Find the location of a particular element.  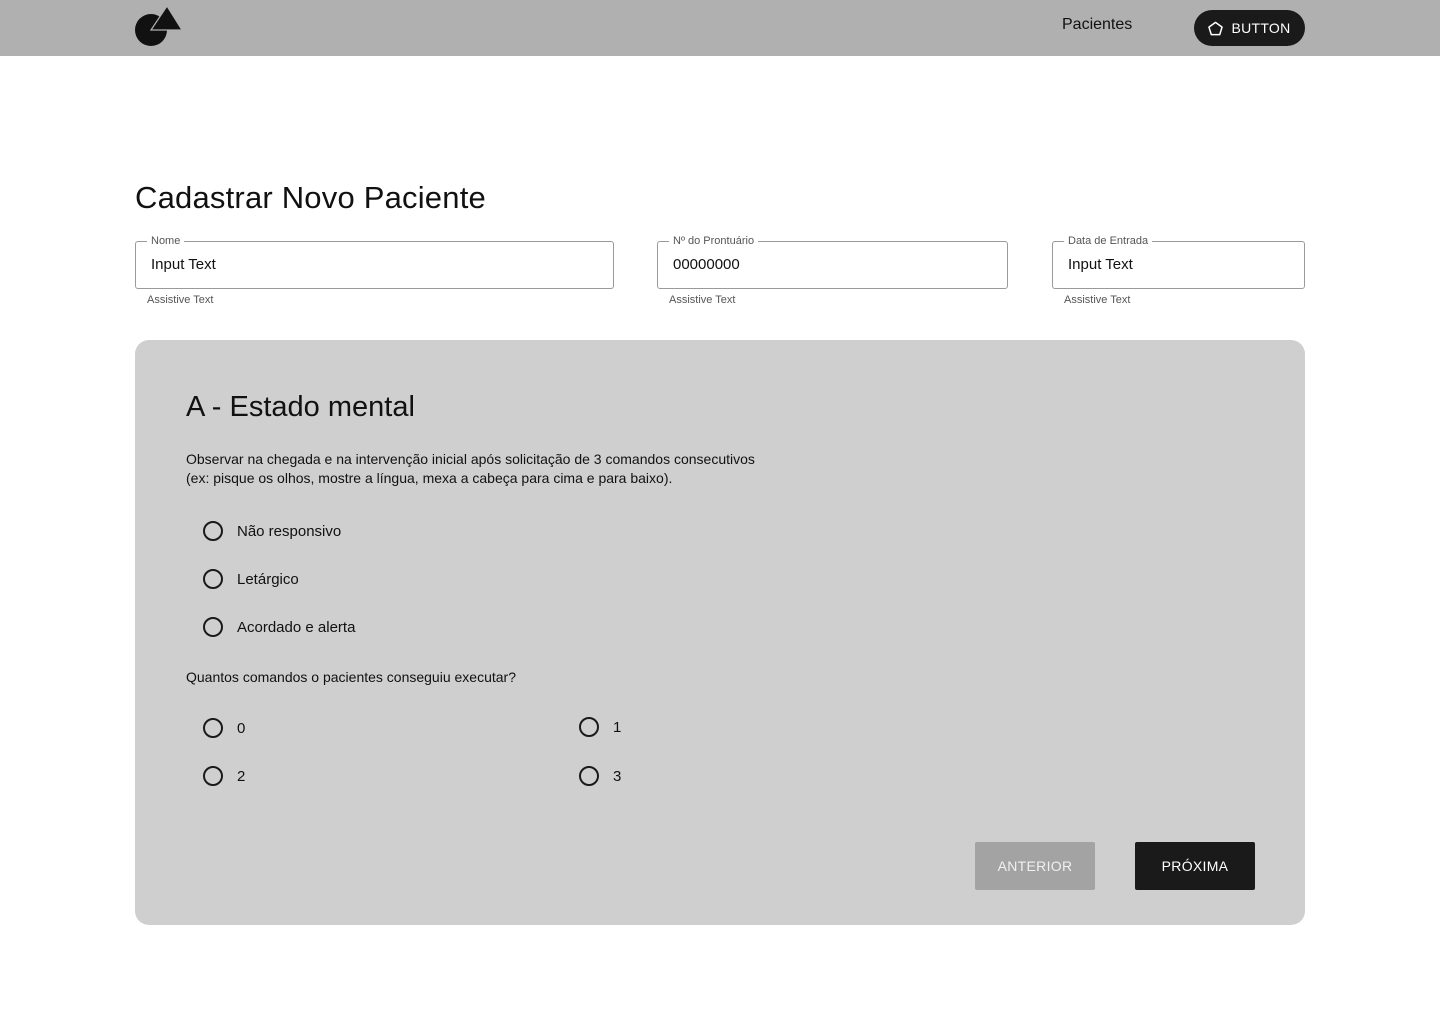

radio-option-acordado-alerta: Acordado e alerta is located at coordinates (279, 627).